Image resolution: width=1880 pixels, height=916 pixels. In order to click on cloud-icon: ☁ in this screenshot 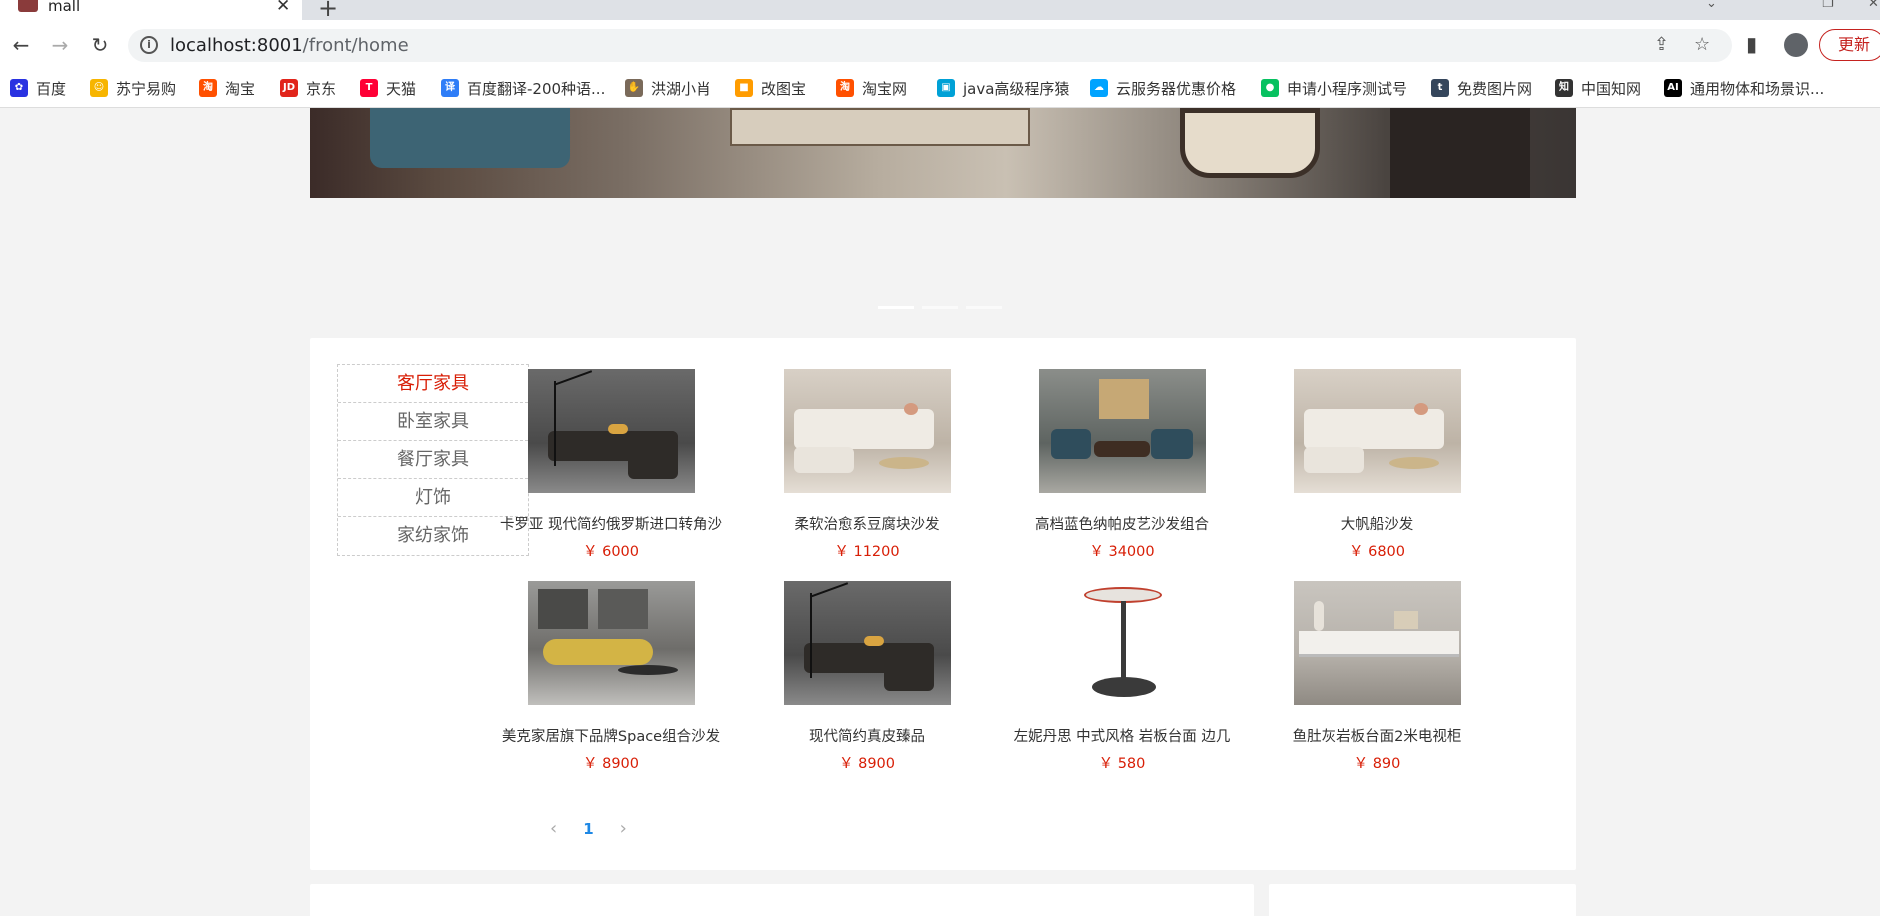, I will do `click(1099, 88)`.